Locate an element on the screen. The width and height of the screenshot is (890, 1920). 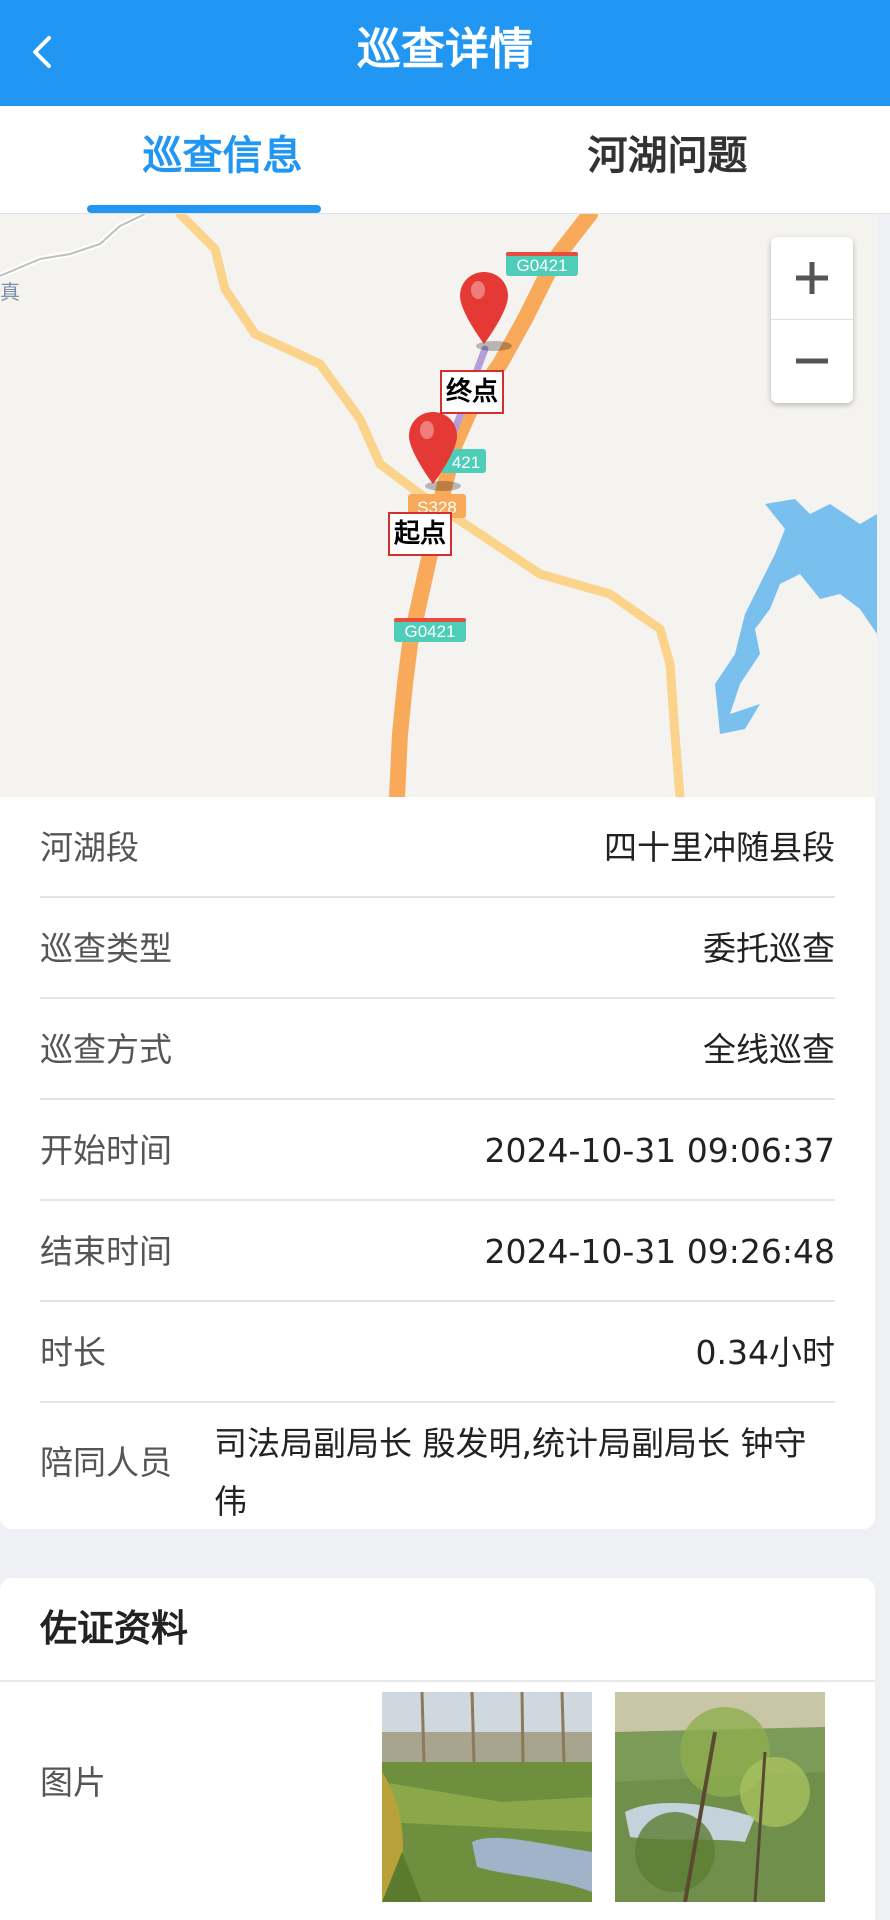
zoom-out-button is located at coordinates (812, 361).